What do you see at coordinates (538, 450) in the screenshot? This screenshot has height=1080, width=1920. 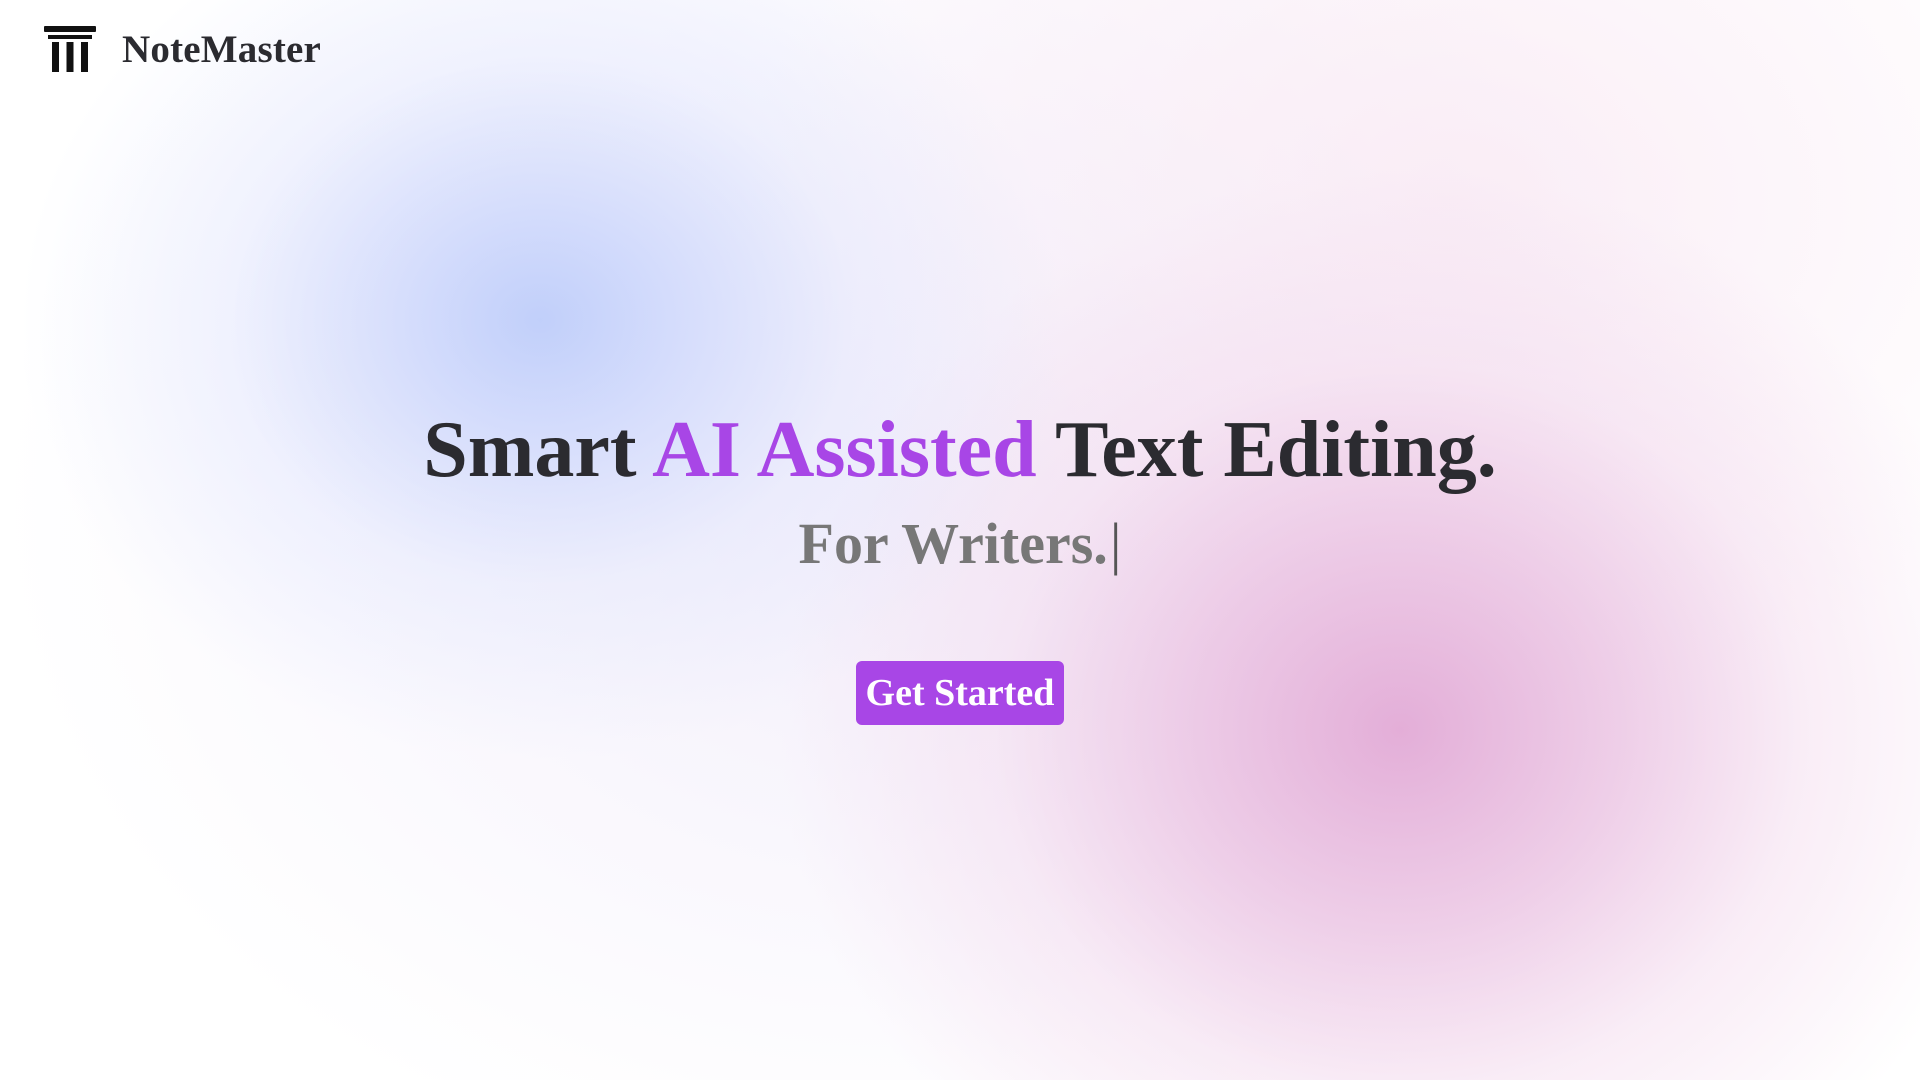 I see `headline-start: Smart` at bounding box center [538, 450].